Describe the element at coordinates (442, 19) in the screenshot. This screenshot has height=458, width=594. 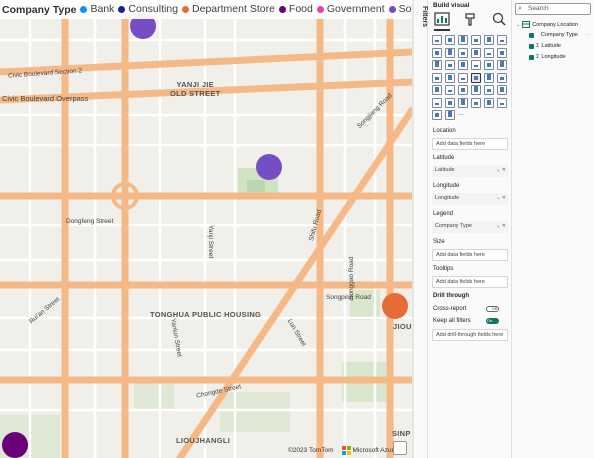
I see `build-visual-tab-icon` at that location.